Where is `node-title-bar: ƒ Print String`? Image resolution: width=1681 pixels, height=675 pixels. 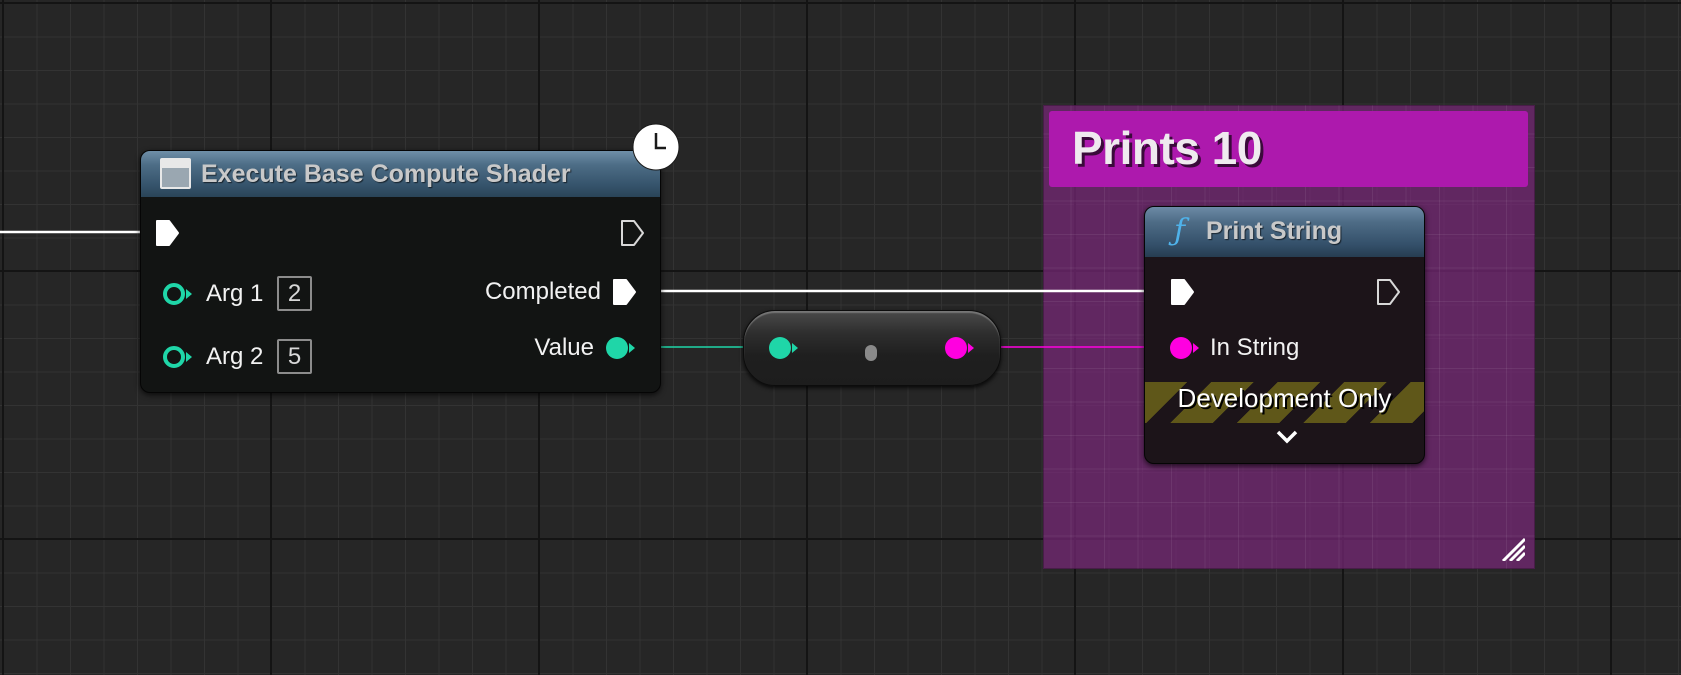 node-title-bar: ƒ Print String is located at coordinates (1284, 232).